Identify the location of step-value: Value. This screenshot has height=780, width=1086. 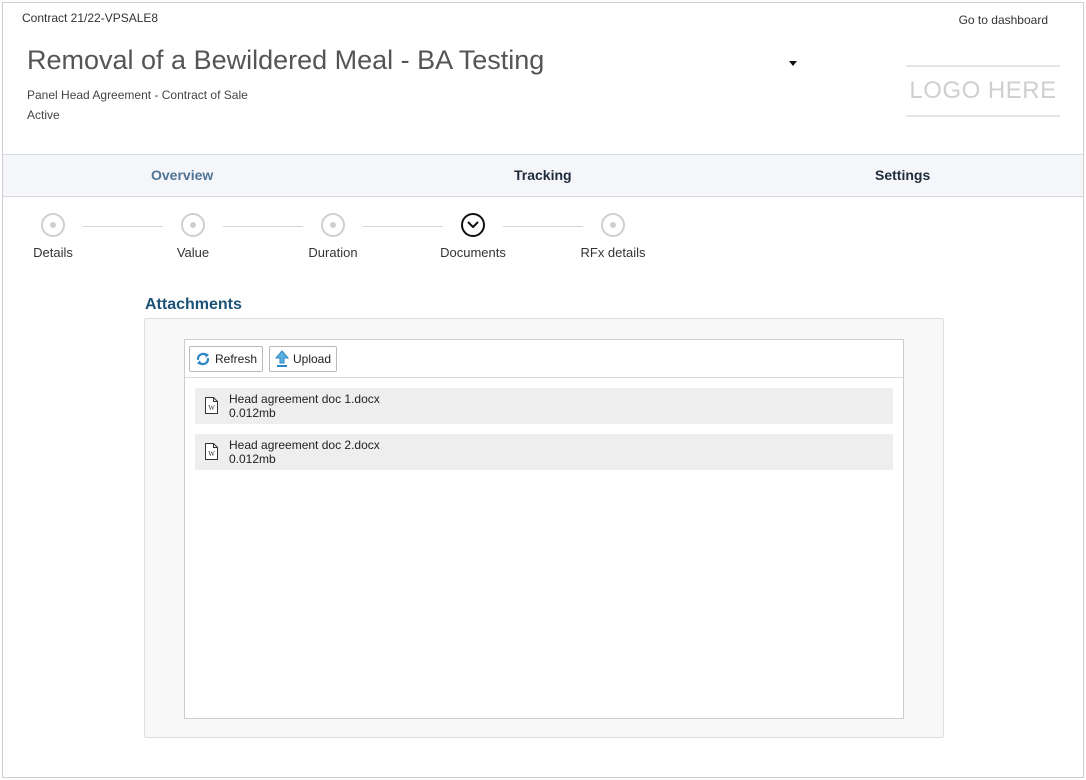
(193, 236).